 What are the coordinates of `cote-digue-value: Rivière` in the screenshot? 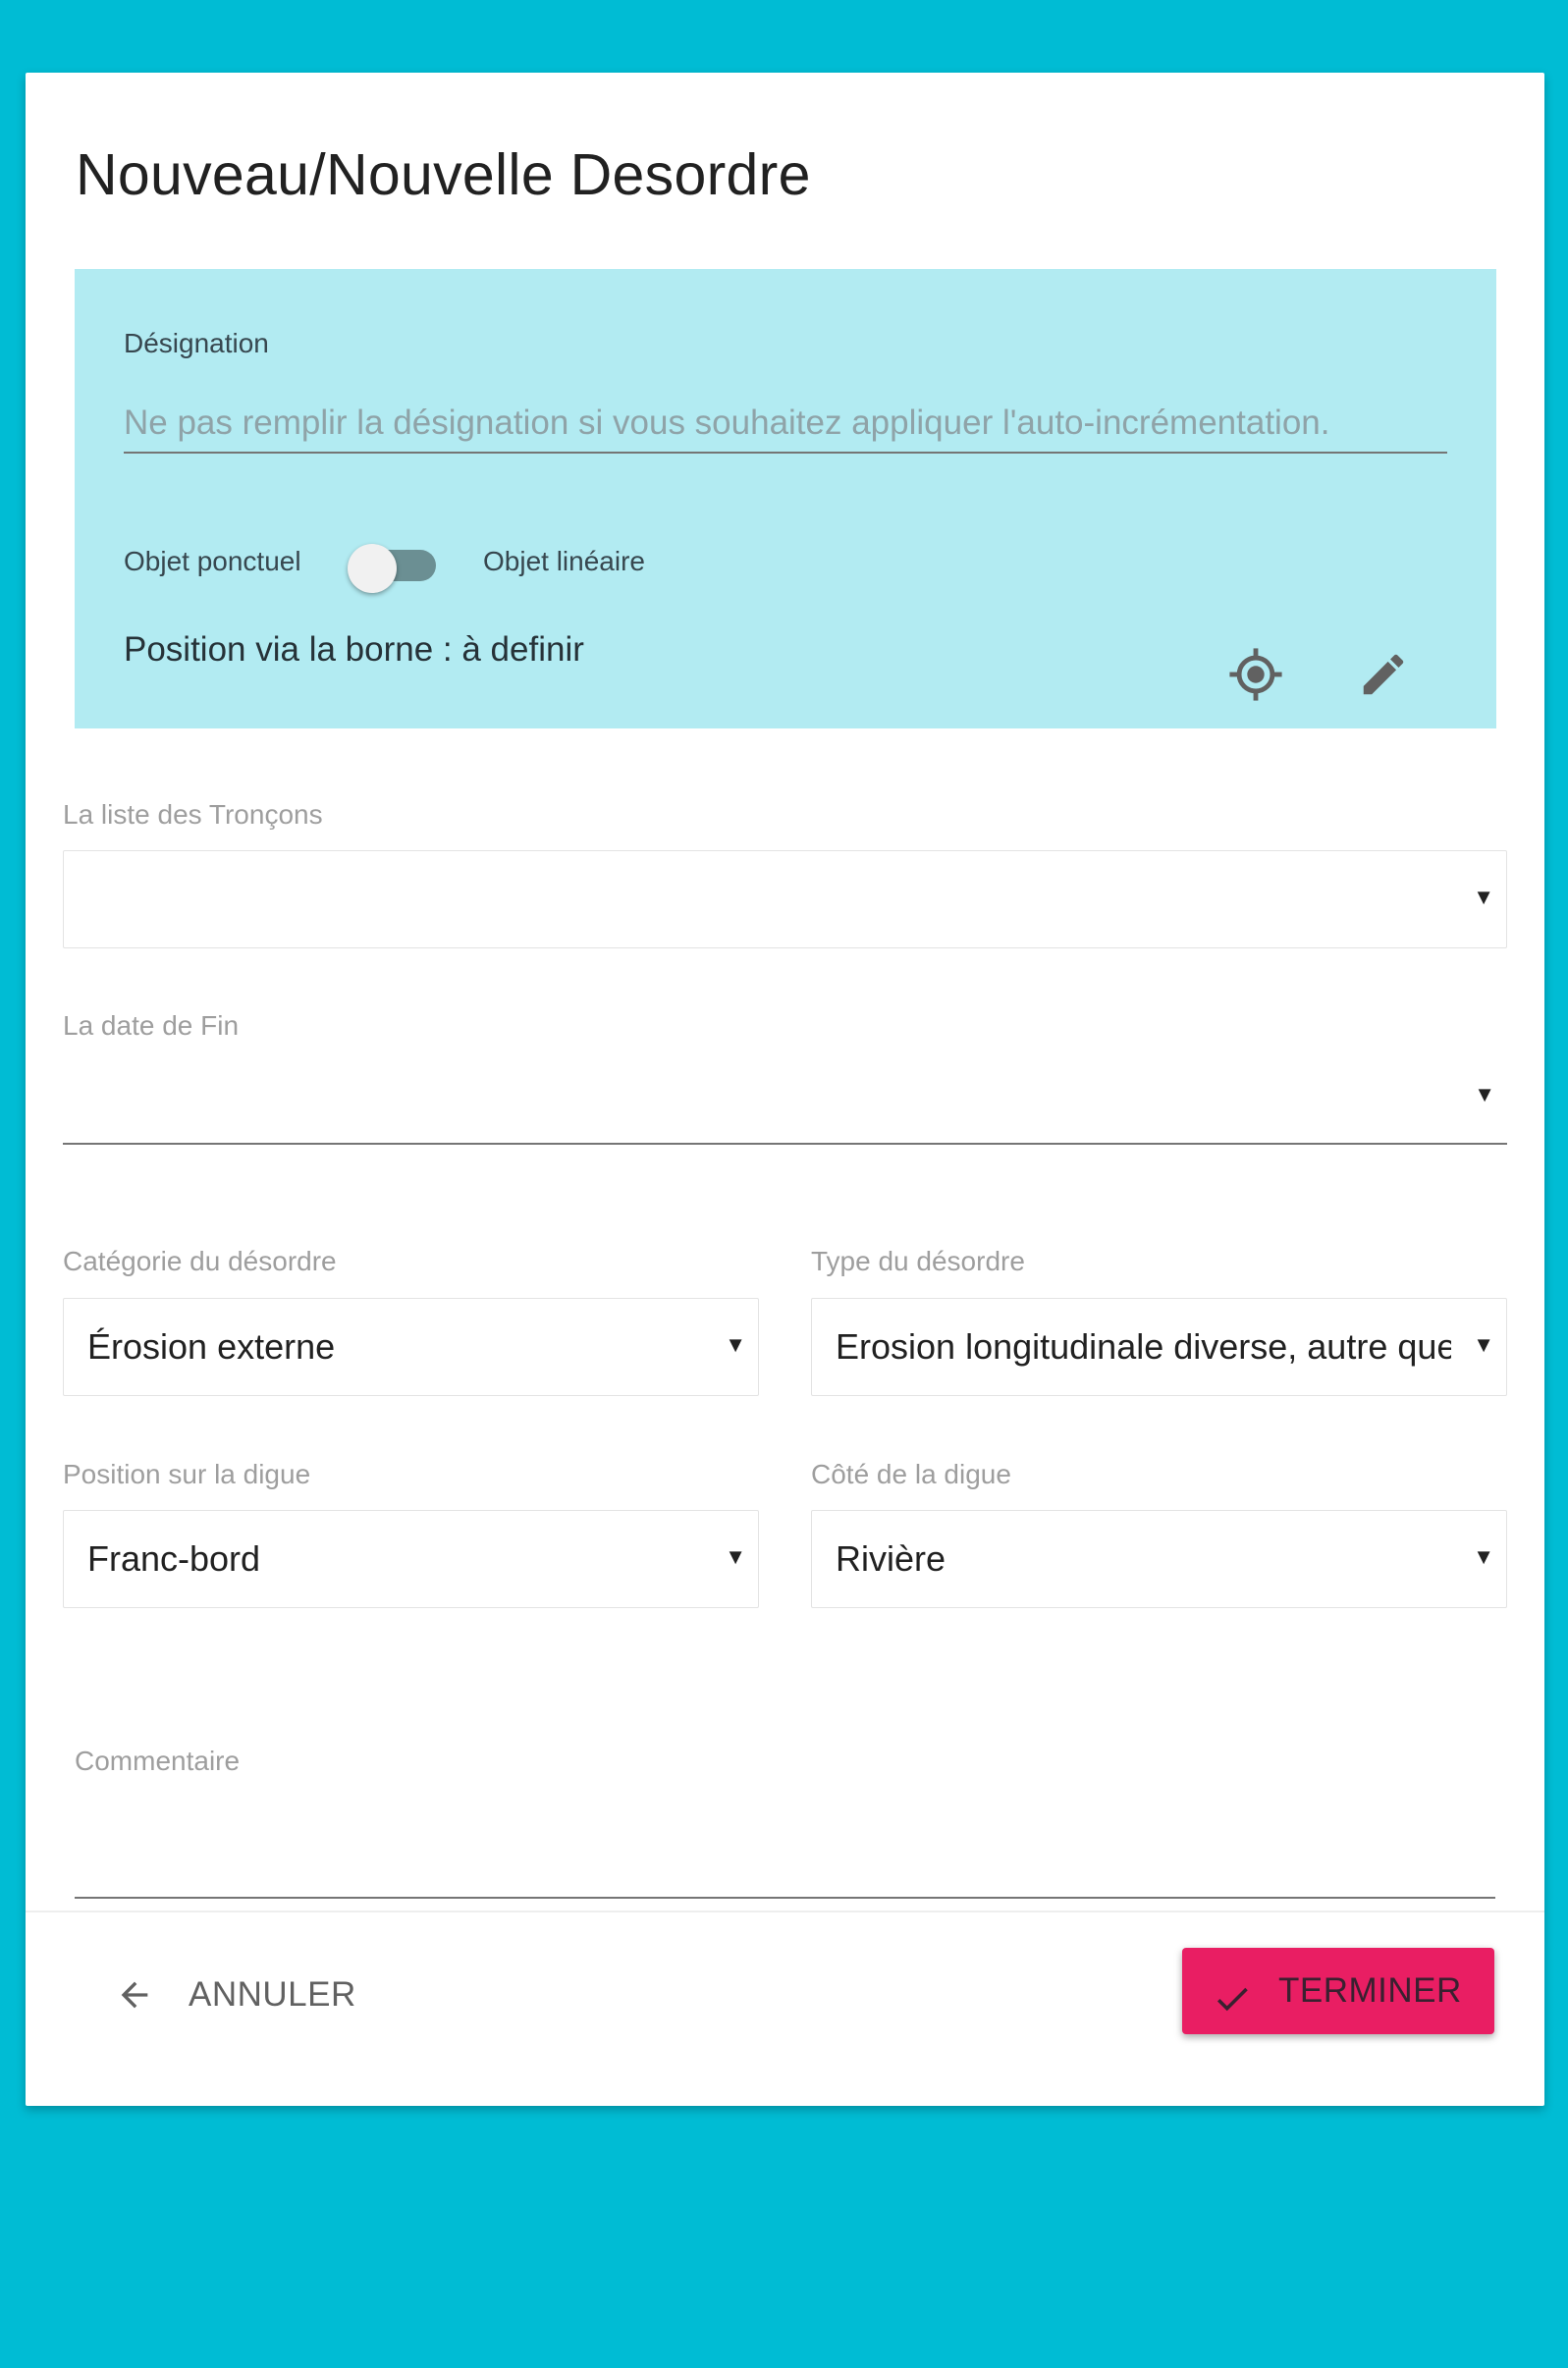 It's located at (891, 1558).